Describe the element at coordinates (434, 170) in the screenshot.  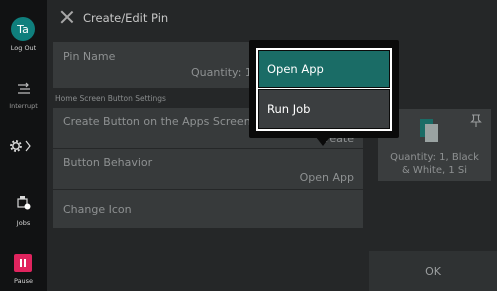
I see `pin-preview-line2: & White, 1 Si` at that location.